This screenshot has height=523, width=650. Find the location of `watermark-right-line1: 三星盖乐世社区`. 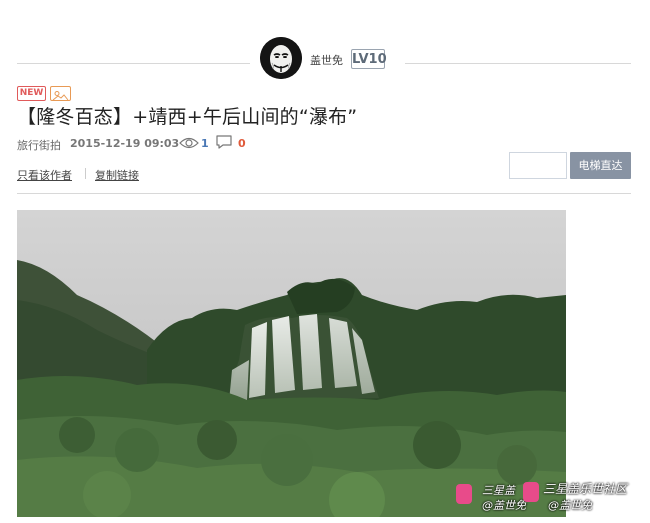

watermark-right-line1: 三星盖乐世社区 is located at coordinates (585, 489).